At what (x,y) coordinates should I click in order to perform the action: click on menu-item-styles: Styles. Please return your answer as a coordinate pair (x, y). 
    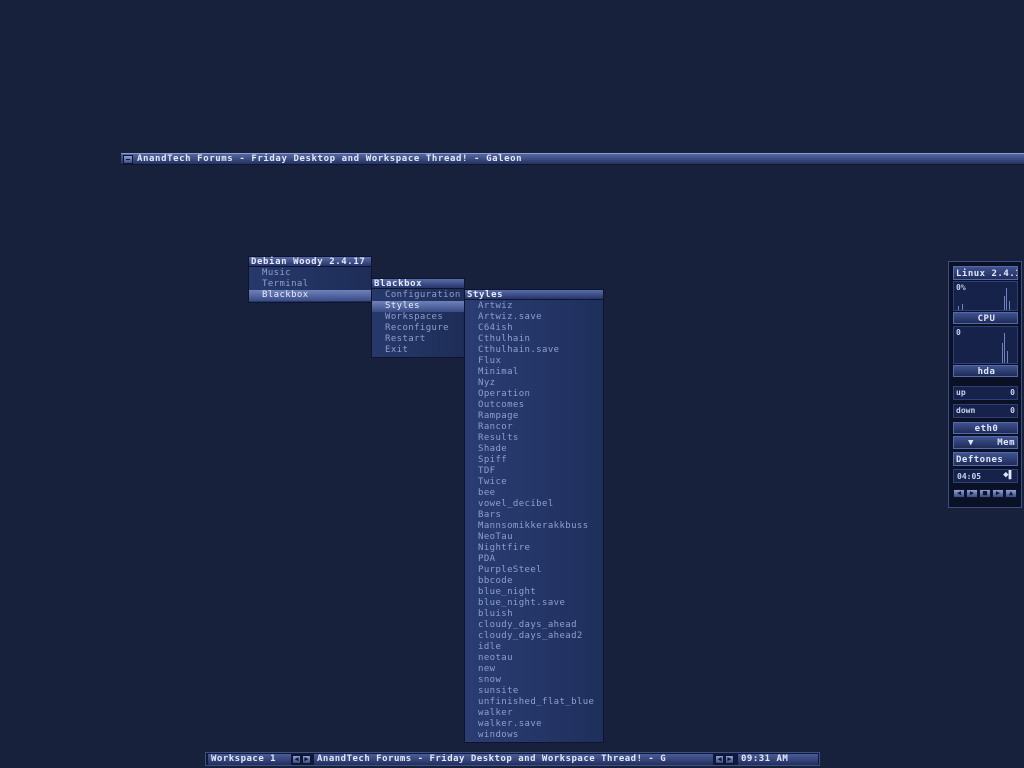
    Looking at the image, I should click on (418, 306).